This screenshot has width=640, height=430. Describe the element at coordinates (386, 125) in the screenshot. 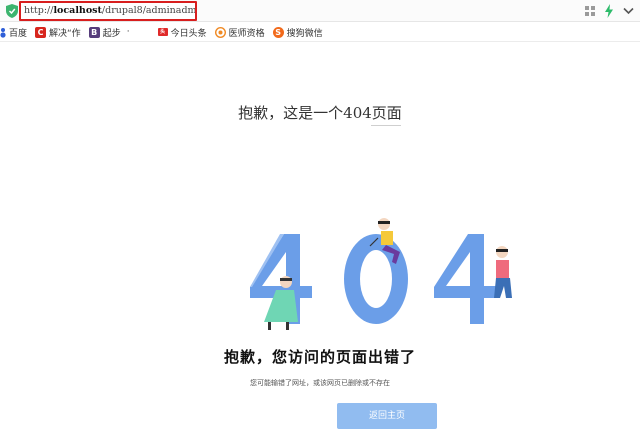

I see `title-underline` at that location.